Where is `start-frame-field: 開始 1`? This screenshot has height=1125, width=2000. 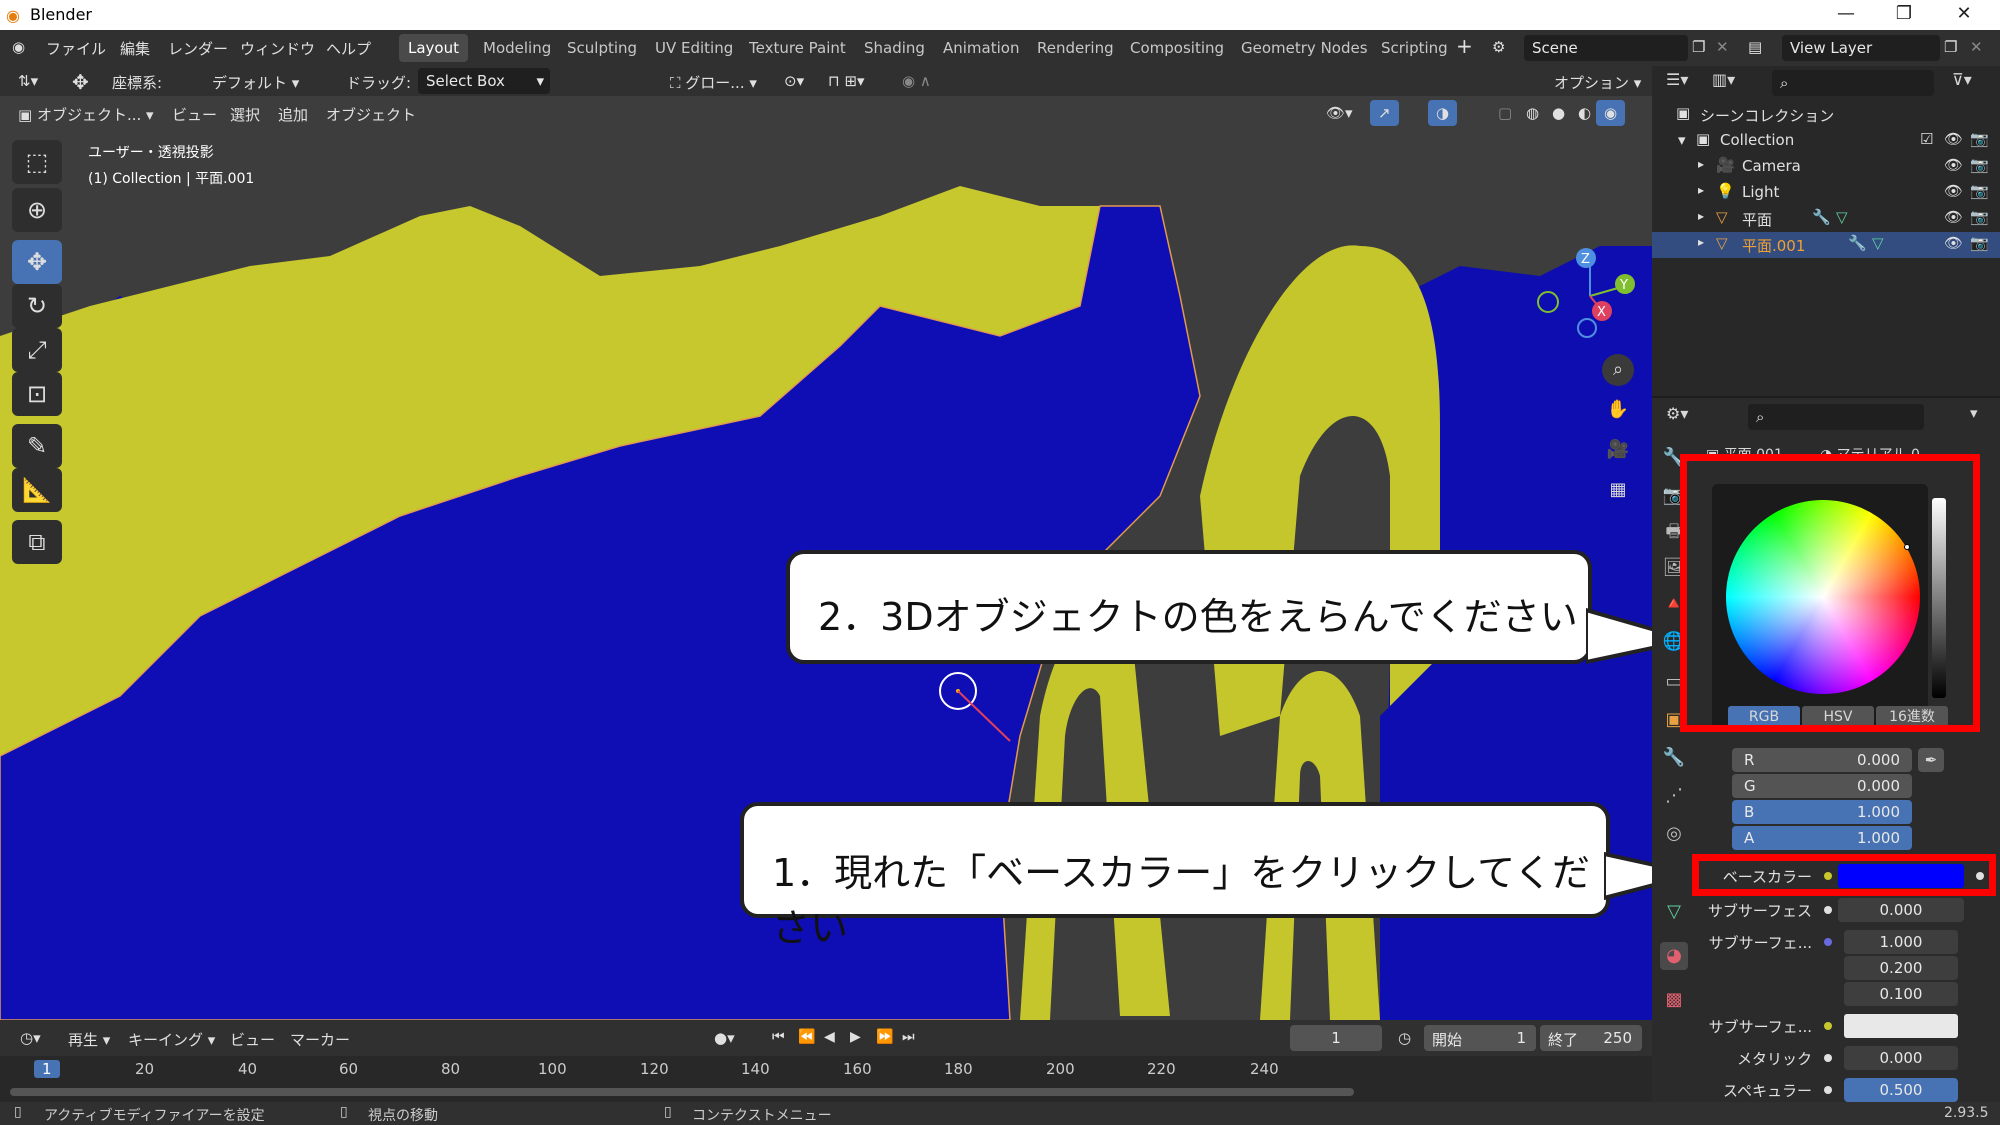 start-frame-field: 開始 1 is located at coordinates (1480, 1038).